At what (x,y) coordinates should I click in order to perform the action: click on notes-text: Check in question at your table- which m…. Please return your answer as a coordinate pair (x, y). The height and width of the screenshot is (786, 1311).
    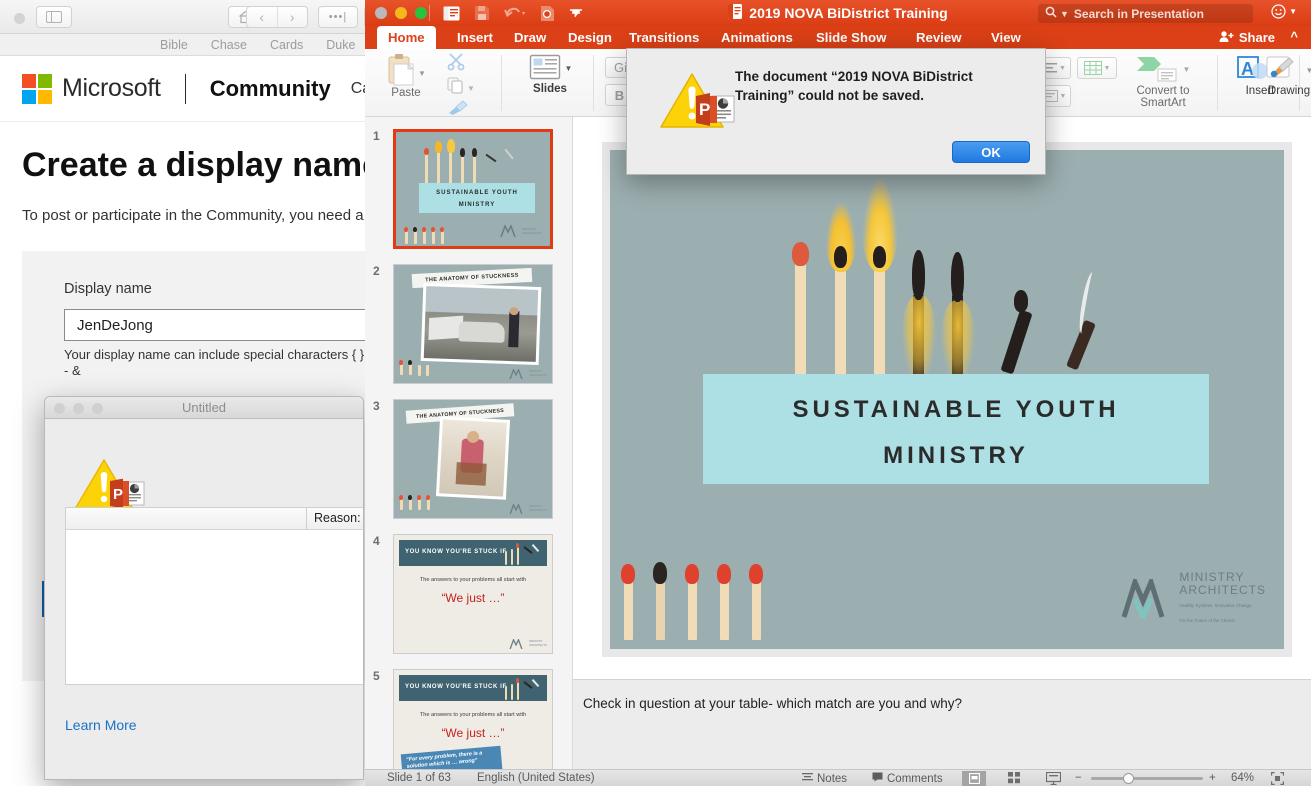
    Looking at the image, I should click on (772, 703).